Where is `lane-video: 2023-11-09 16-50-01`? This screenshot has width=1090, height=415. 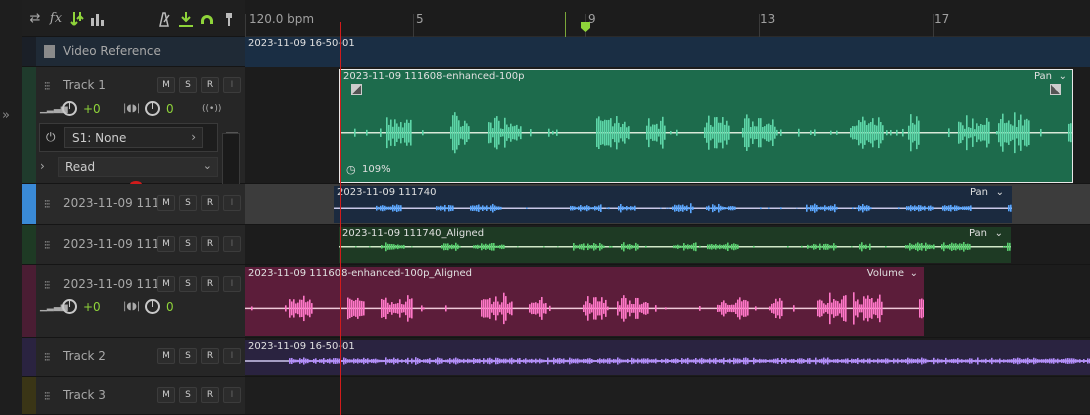
lane-video: 2023-11-09 16-50-01 is located at coordinates (667, 52).